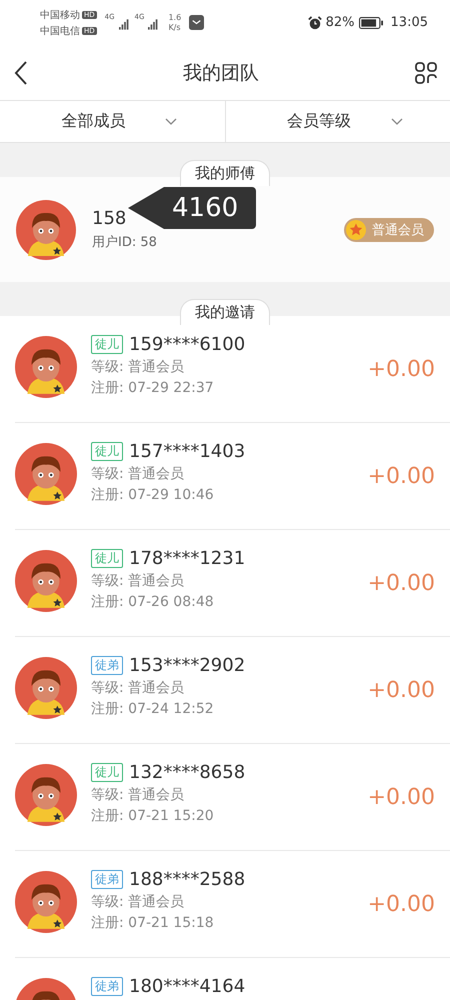 This screenshot has width=450, height=1000. Describe the element at coordinates (153, 923) in the screenshot. I see `register-time: 注册: 07-21 15:18` at that location.